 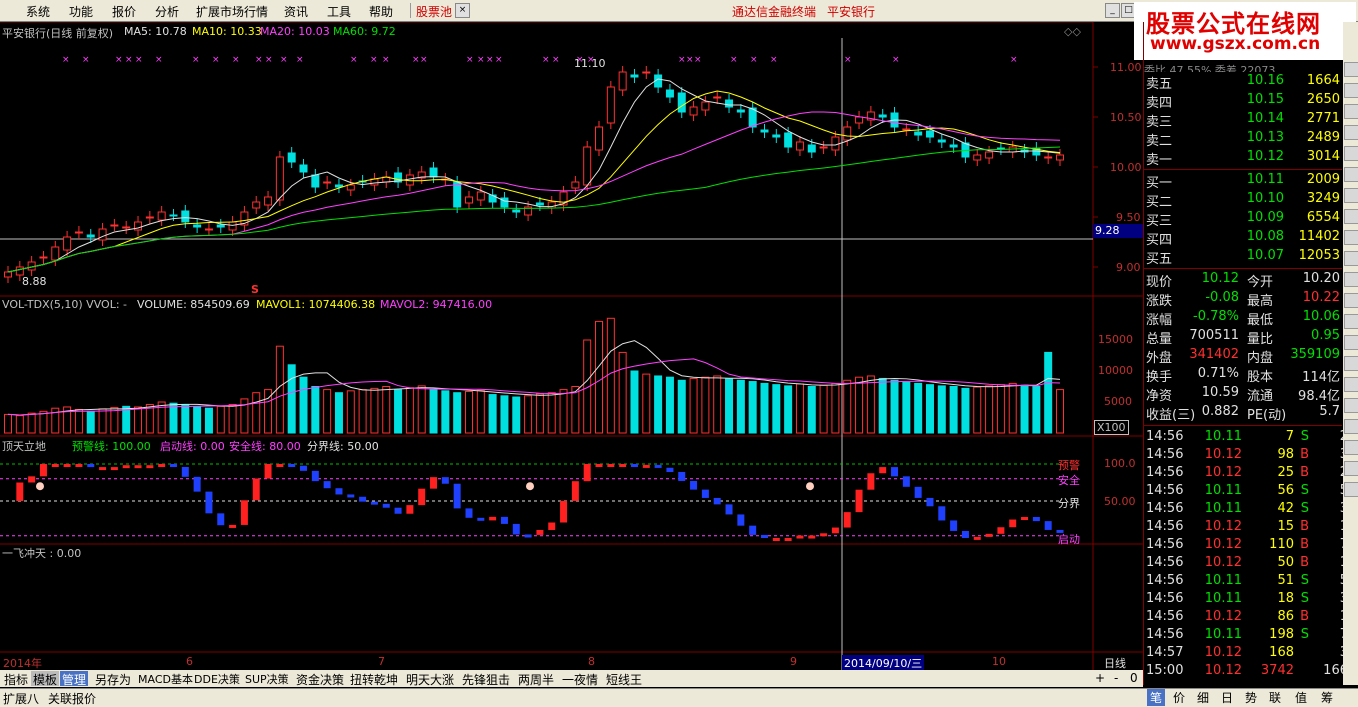 I want to click on mkt-icon, so click(x=1351, y=216).